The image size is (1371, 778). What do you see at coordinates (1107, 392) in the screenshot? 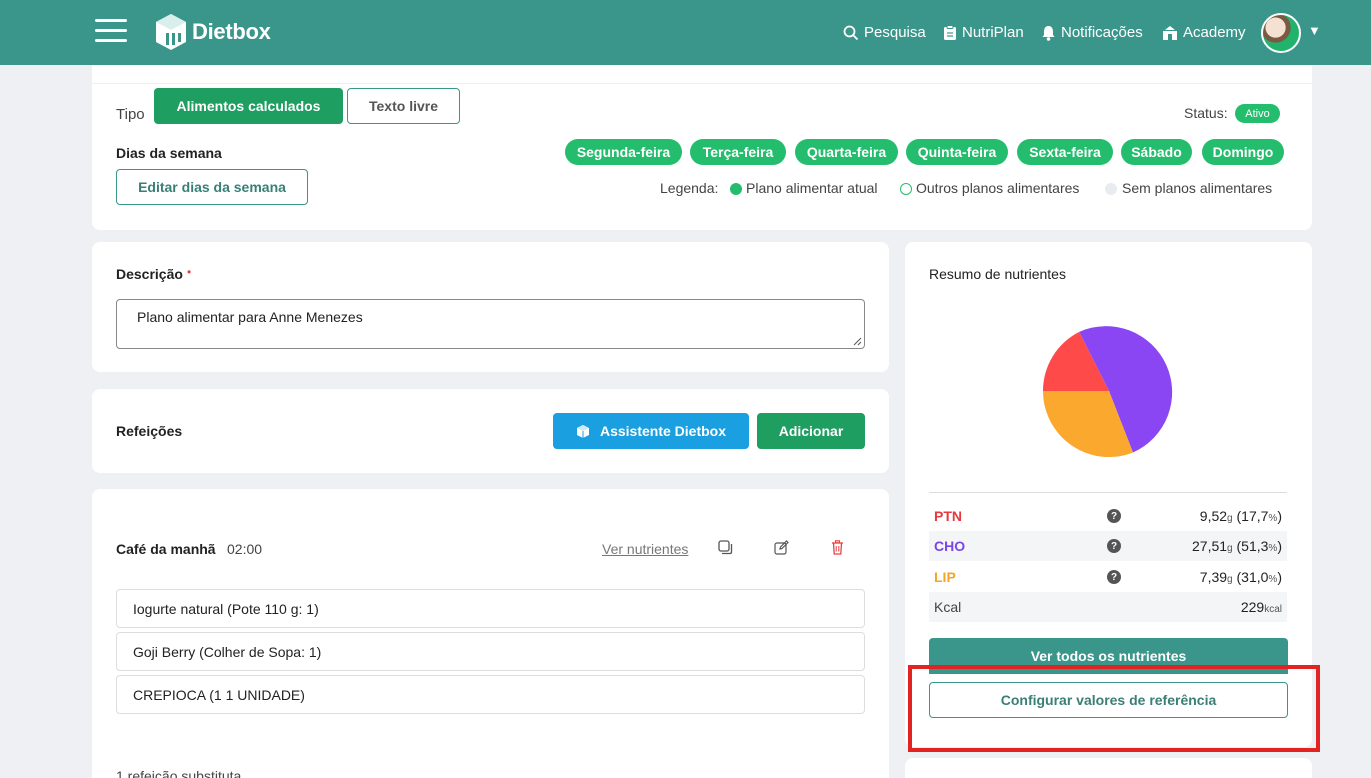
I see `macronutrient-pie-chart` at bounding box center [1107, 392].